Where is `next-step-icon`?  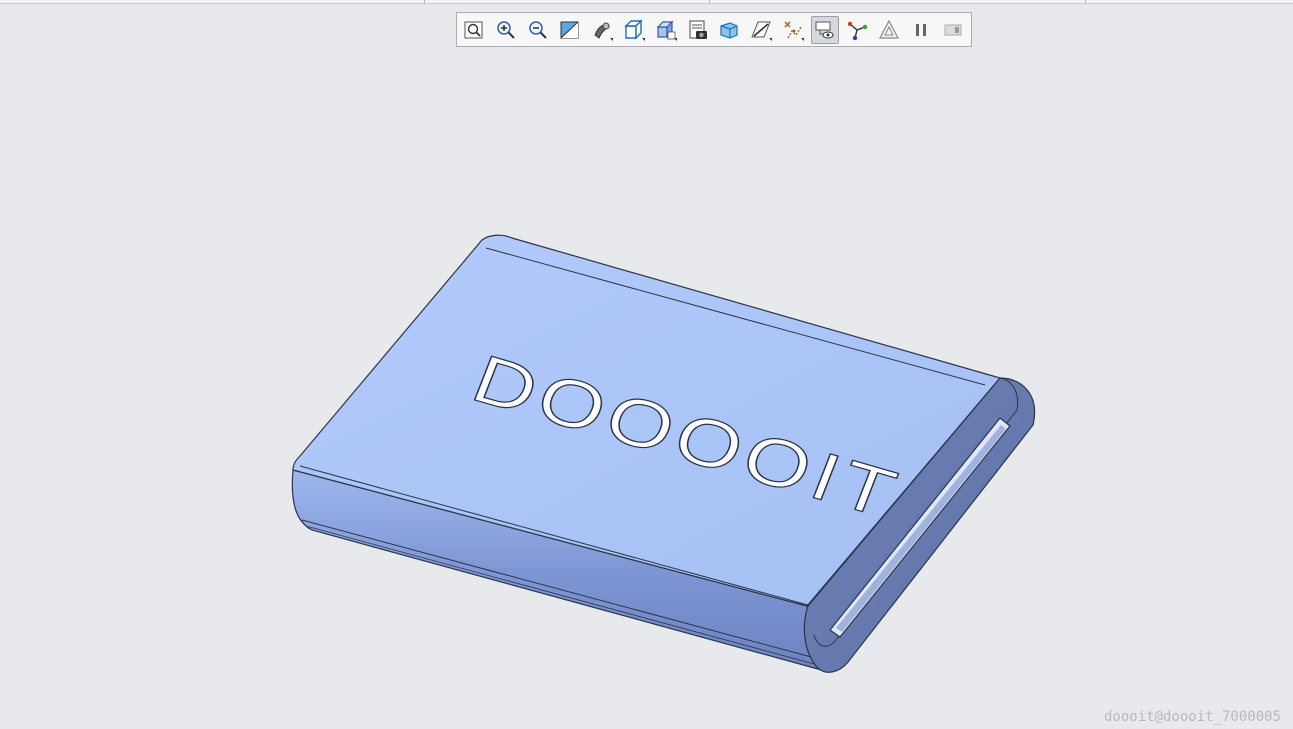 next-step-icon is located at coordinates (953, 29).